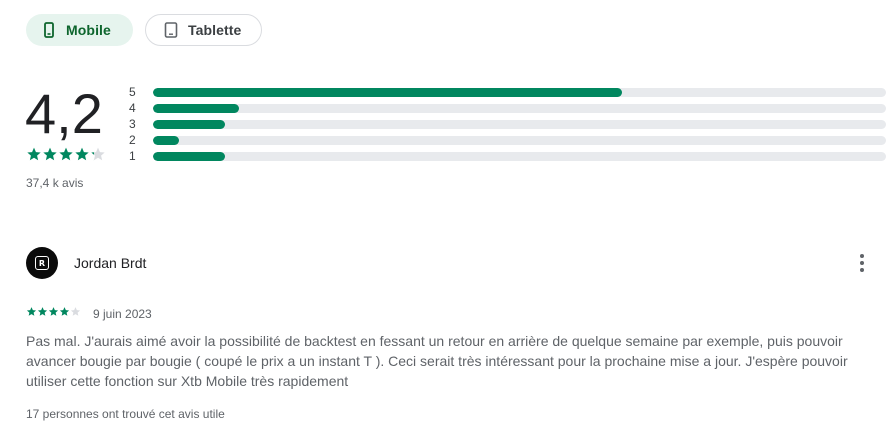 Image resolution: width=891 pixels, height=430 pixels. I want to click on avatar-logo: R, so click(42, 263).